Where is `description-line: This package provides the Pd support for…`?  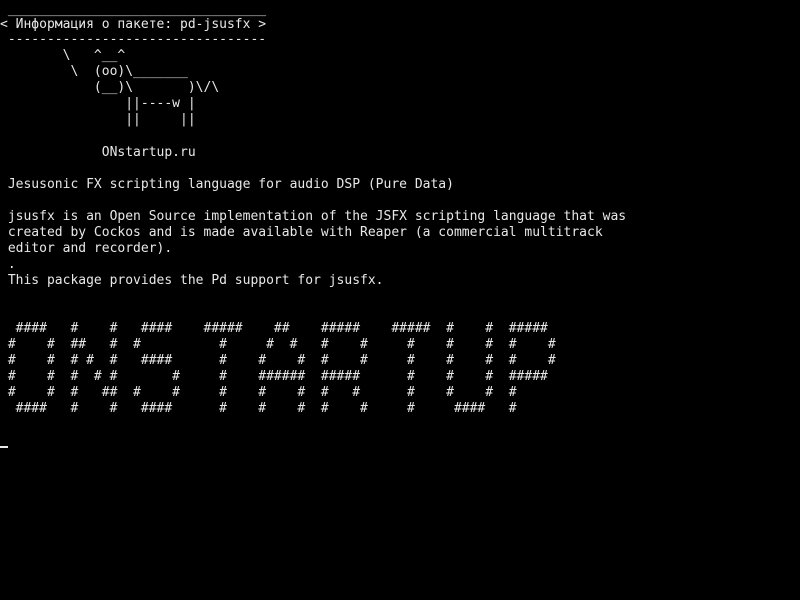 description-line: This package provides the Pd support for… is located at coordinates (192, 280).